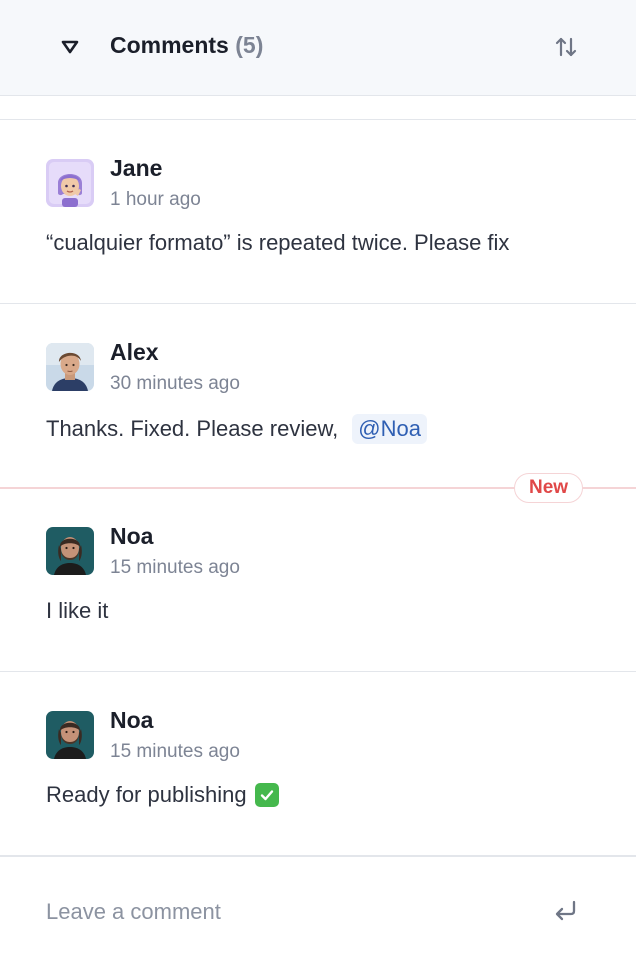  I want to click on comment-text: Ready for publishing, so click(146, 794).